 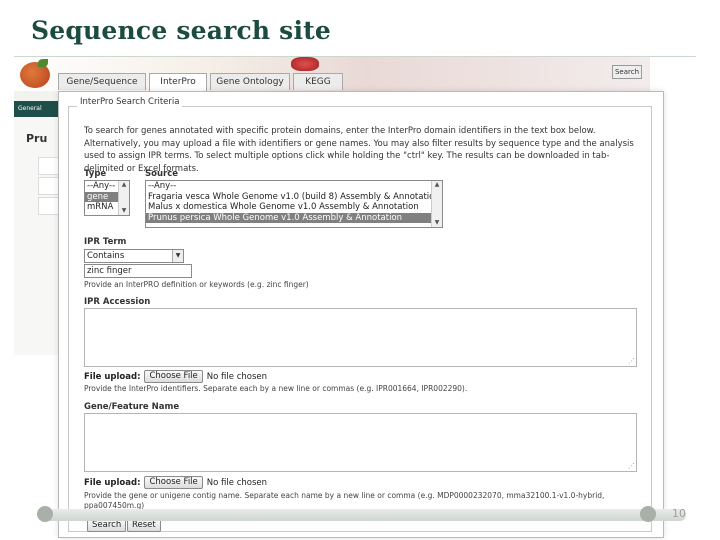 What do you see at coordinates (294, 186) in the screenshot?
I see `source-option: --Any--` at bounding box center [294, 186].